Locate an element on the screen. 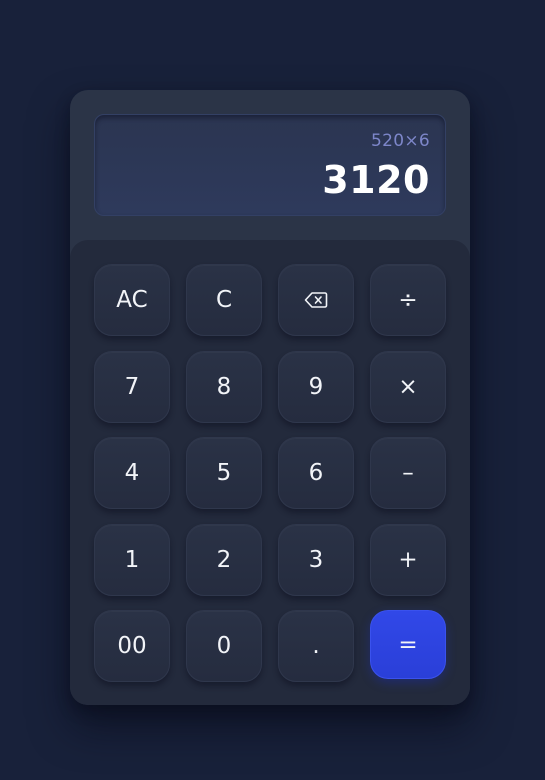  multiply-label: × is located at coordinates (408, 387).